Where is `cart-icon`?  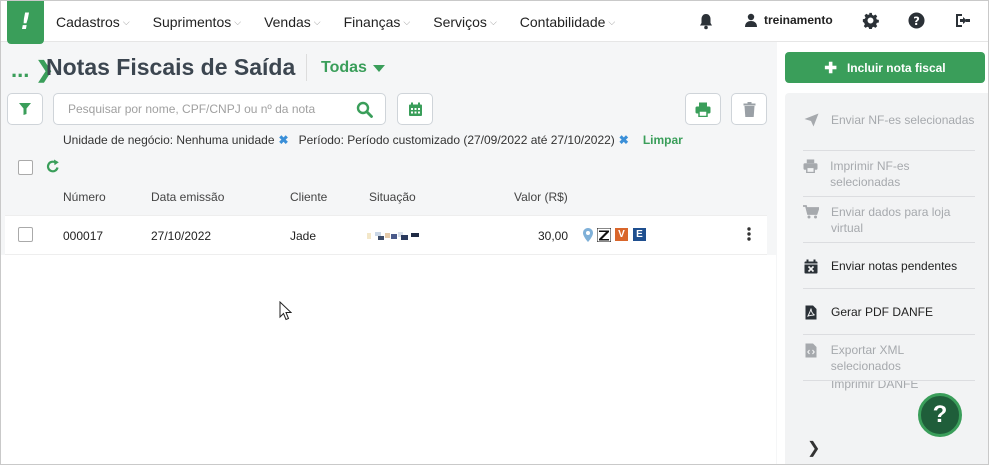 cart-icon is located at coordinates (811, 212).